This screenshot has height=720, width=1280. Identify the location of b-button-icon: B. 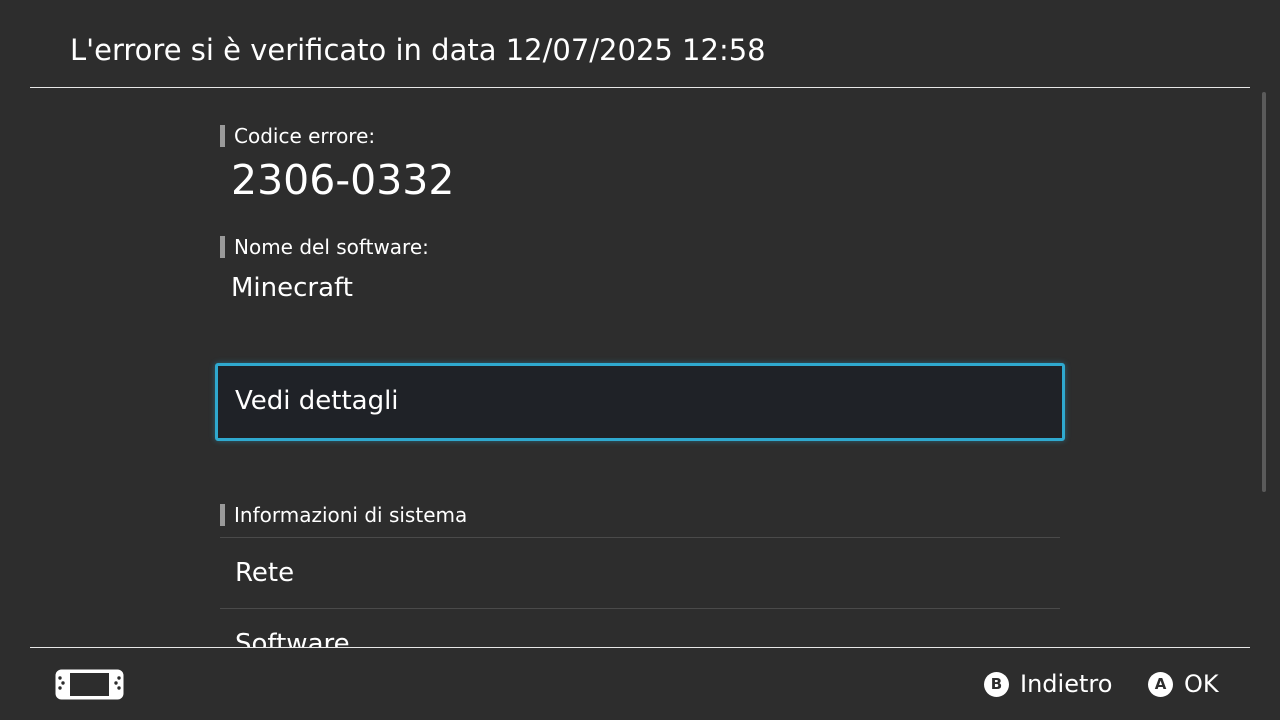
(996, 684).